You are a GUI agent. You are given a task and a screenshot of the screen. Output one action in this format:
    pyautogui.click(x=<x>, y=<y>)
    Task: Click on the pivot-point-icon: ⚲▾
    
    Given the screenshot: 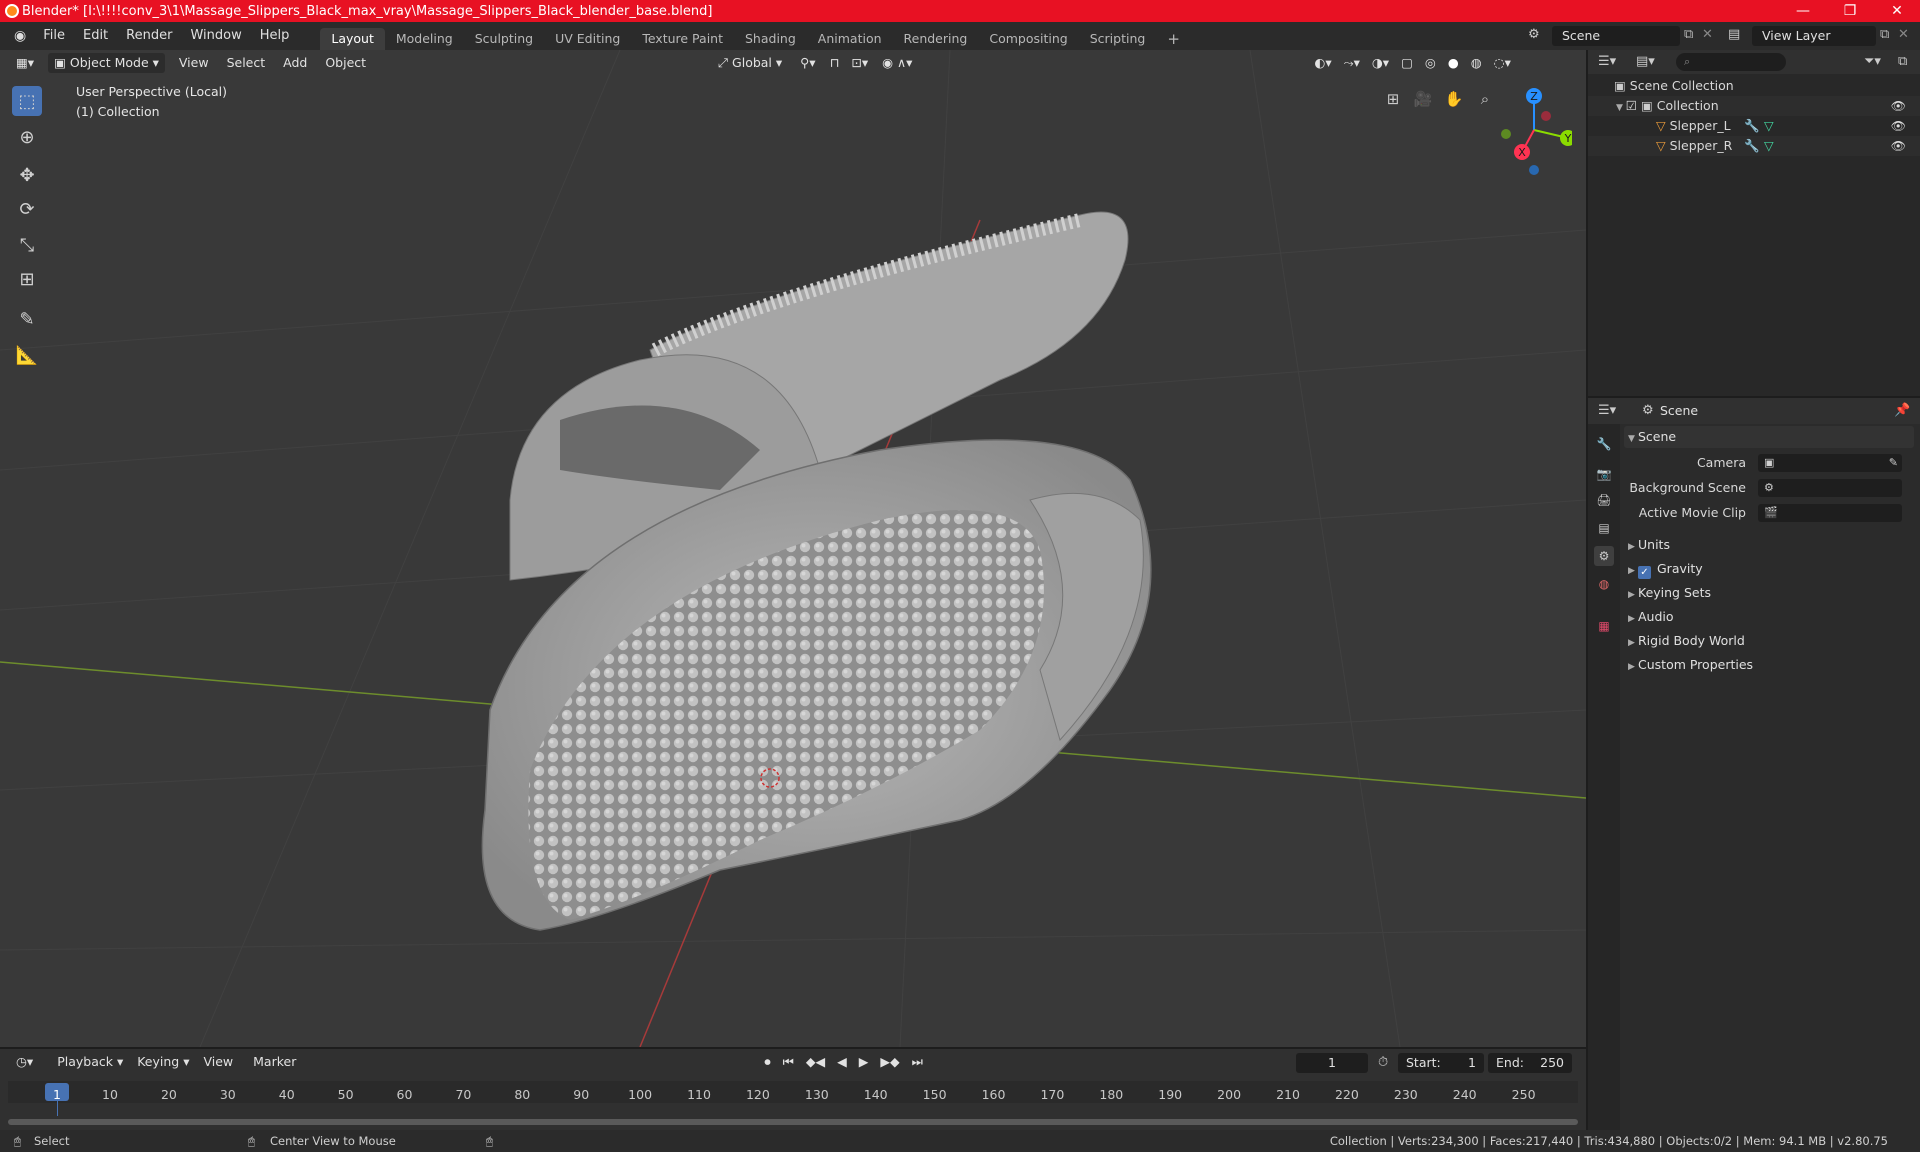 What is the action you would take?
    pyautogui.click(x=807, y=63)
    